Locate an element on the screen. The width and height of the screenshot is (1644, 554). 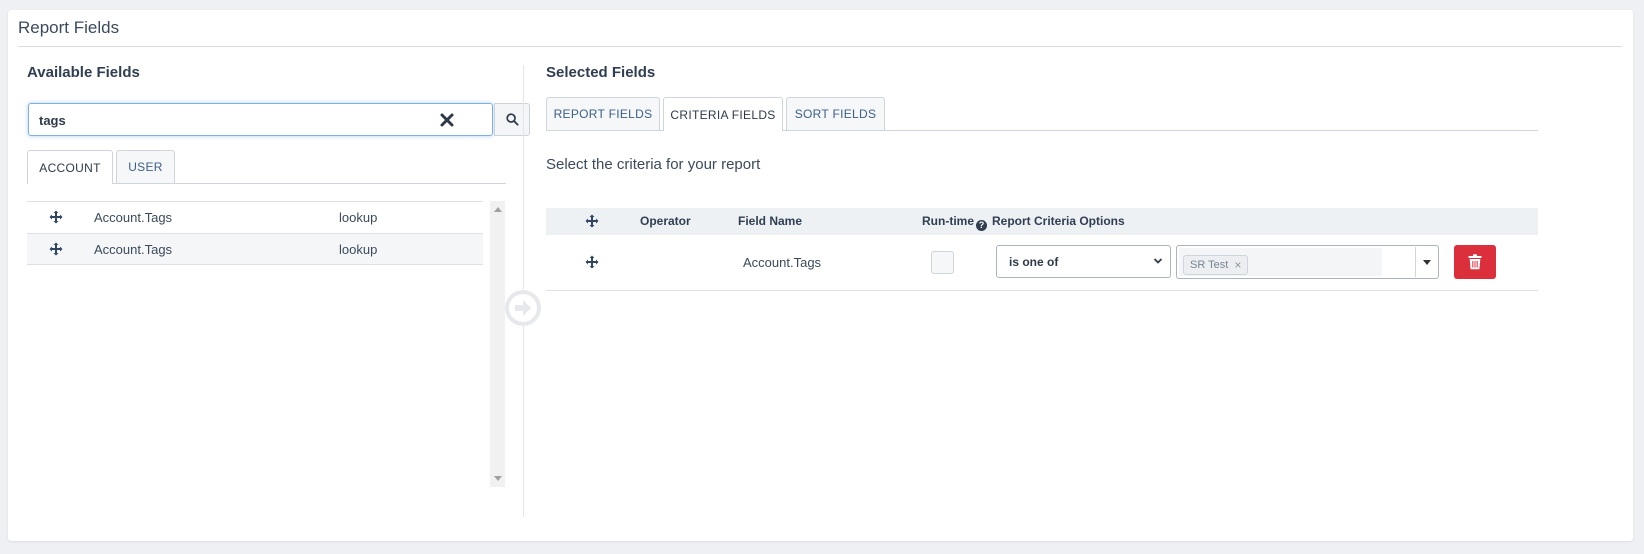
caret-down-icon is located at coordinates (1427, 262).